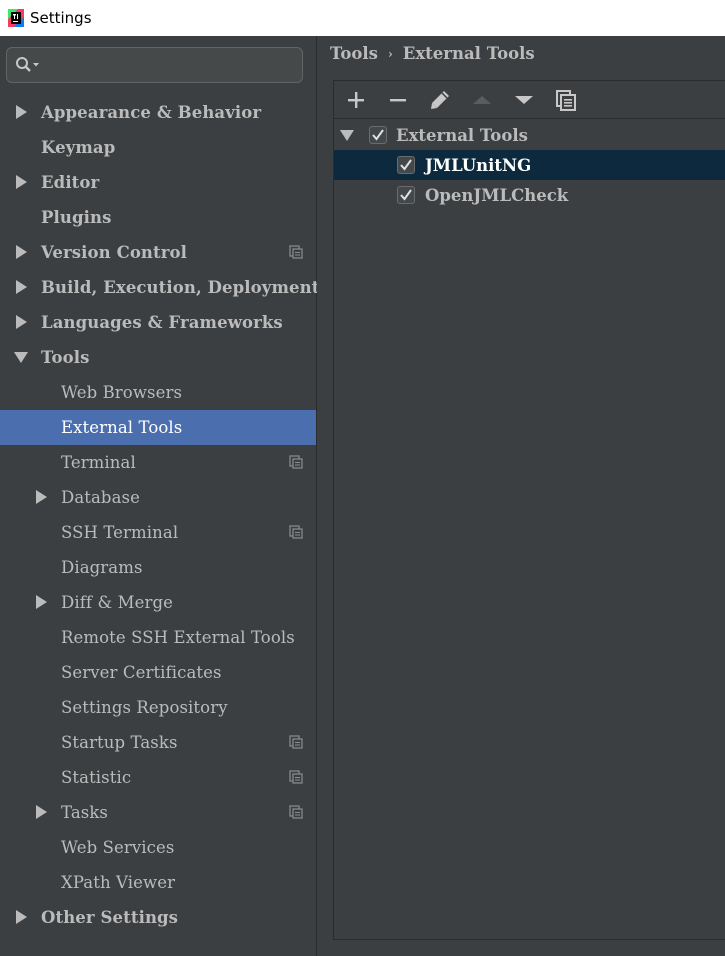  Describe the element at coordinates (78, 147) in the screenshot. I see `sidebar-item-label: Keymap` at that location.